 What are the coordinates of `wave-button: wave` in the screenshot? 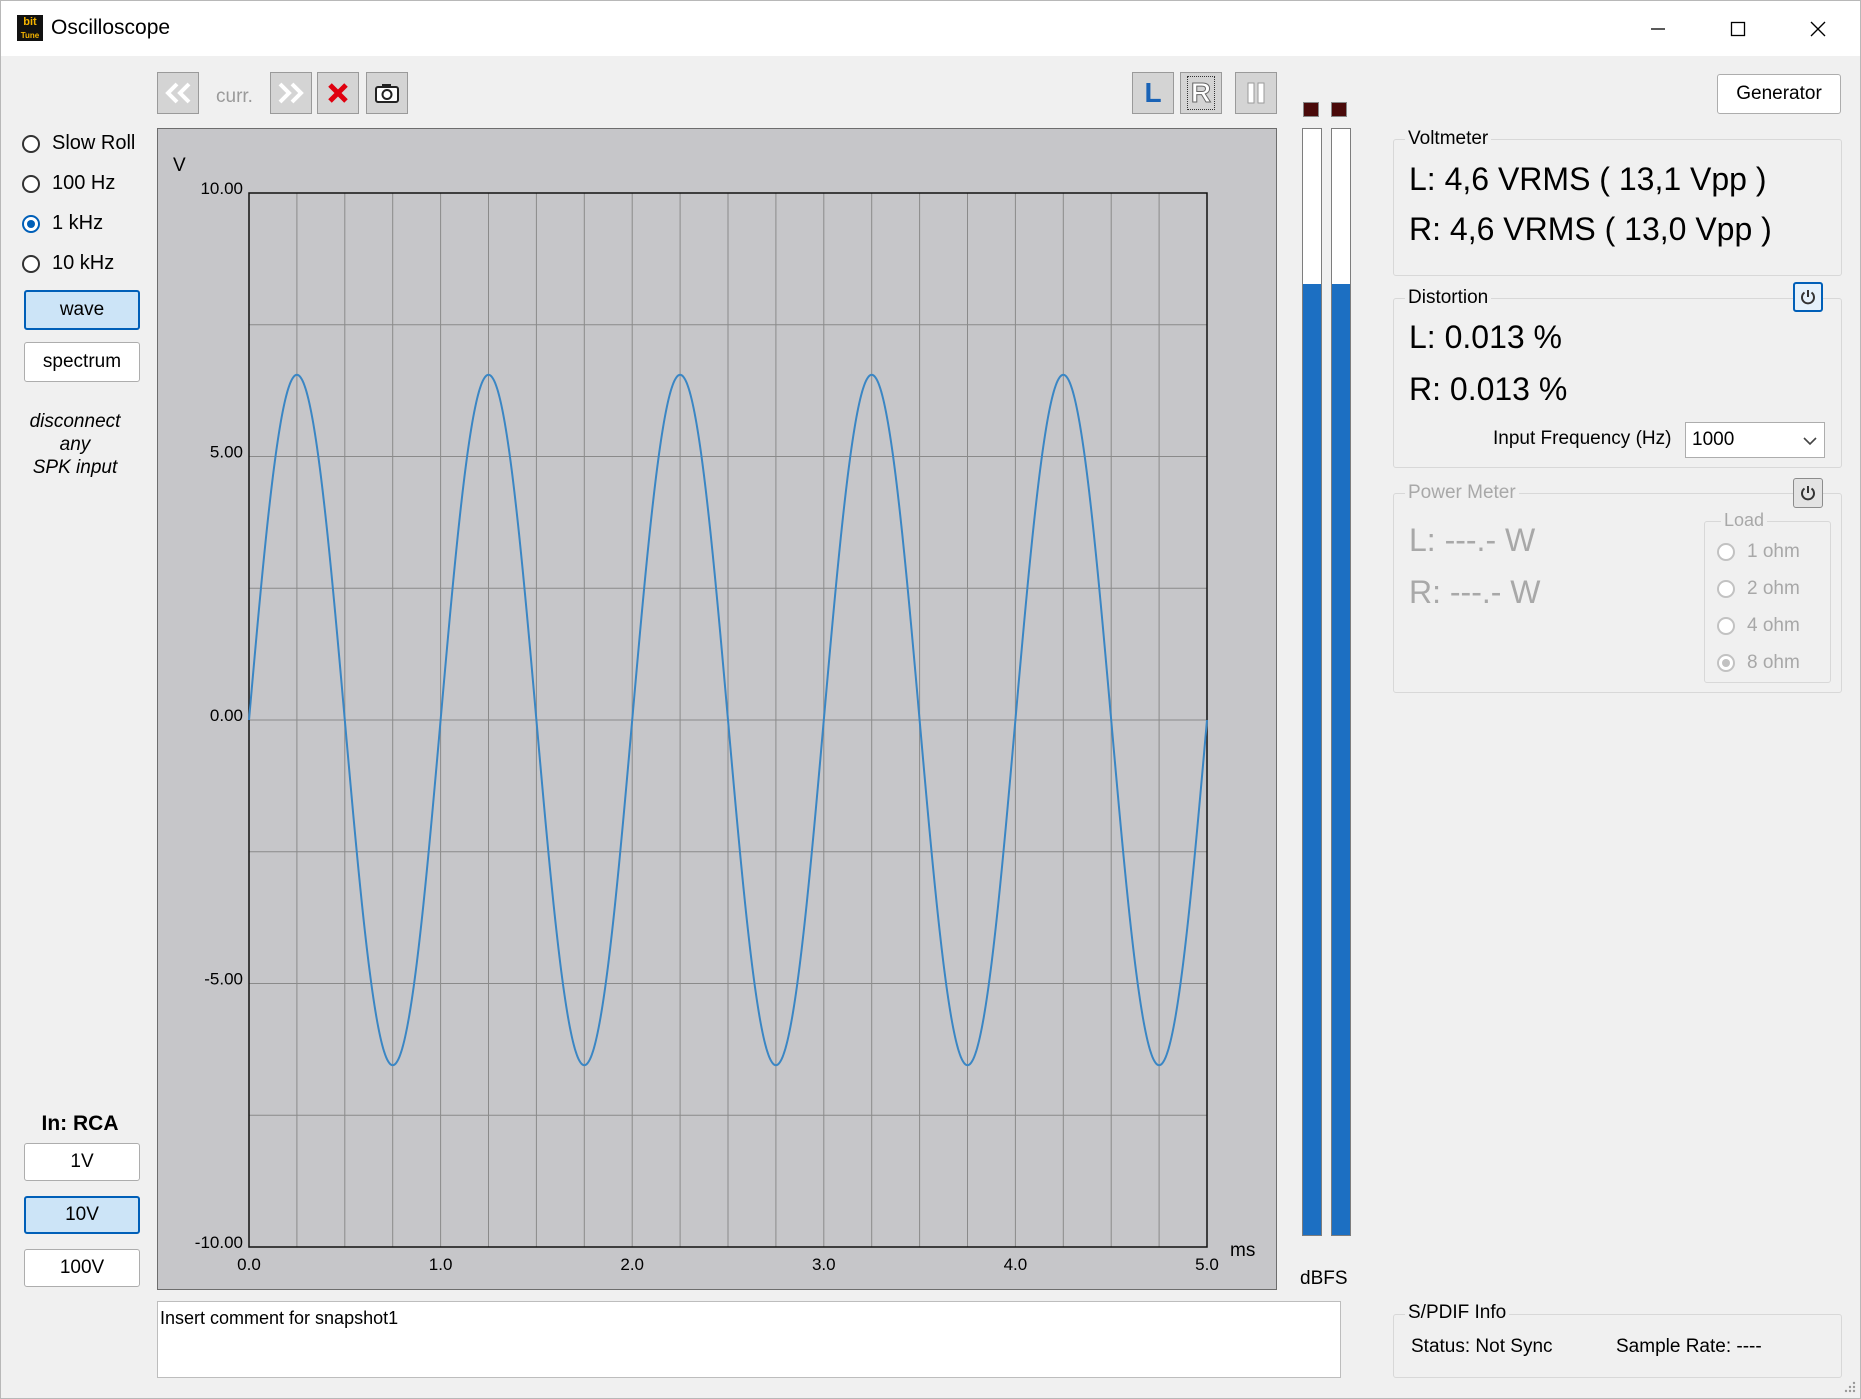 It's located at (82, 310).